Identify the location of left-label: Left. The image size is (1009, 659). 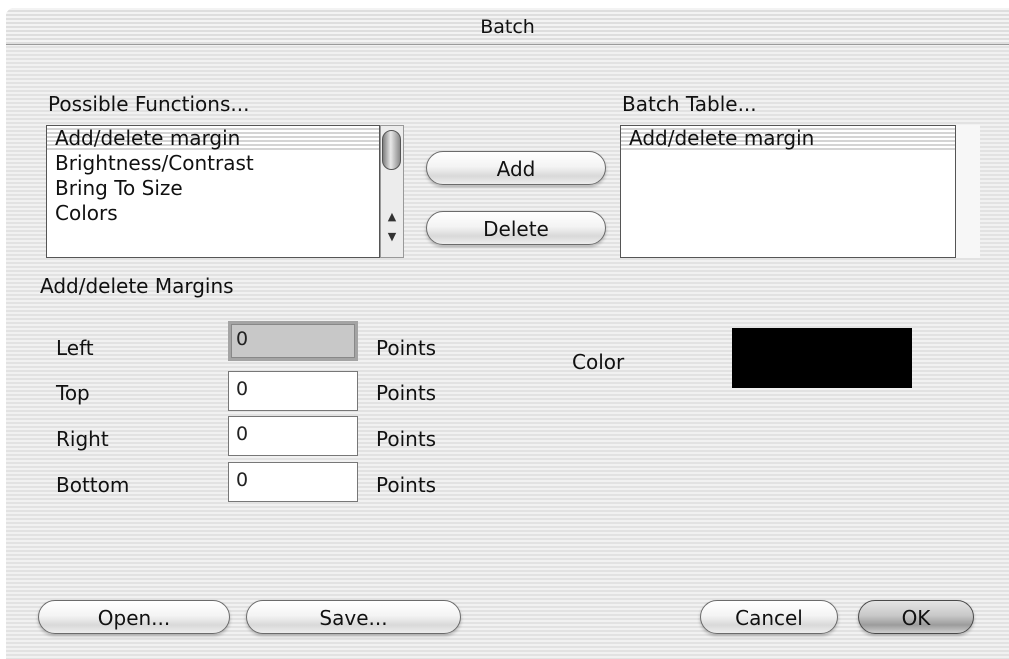
(75, 348).